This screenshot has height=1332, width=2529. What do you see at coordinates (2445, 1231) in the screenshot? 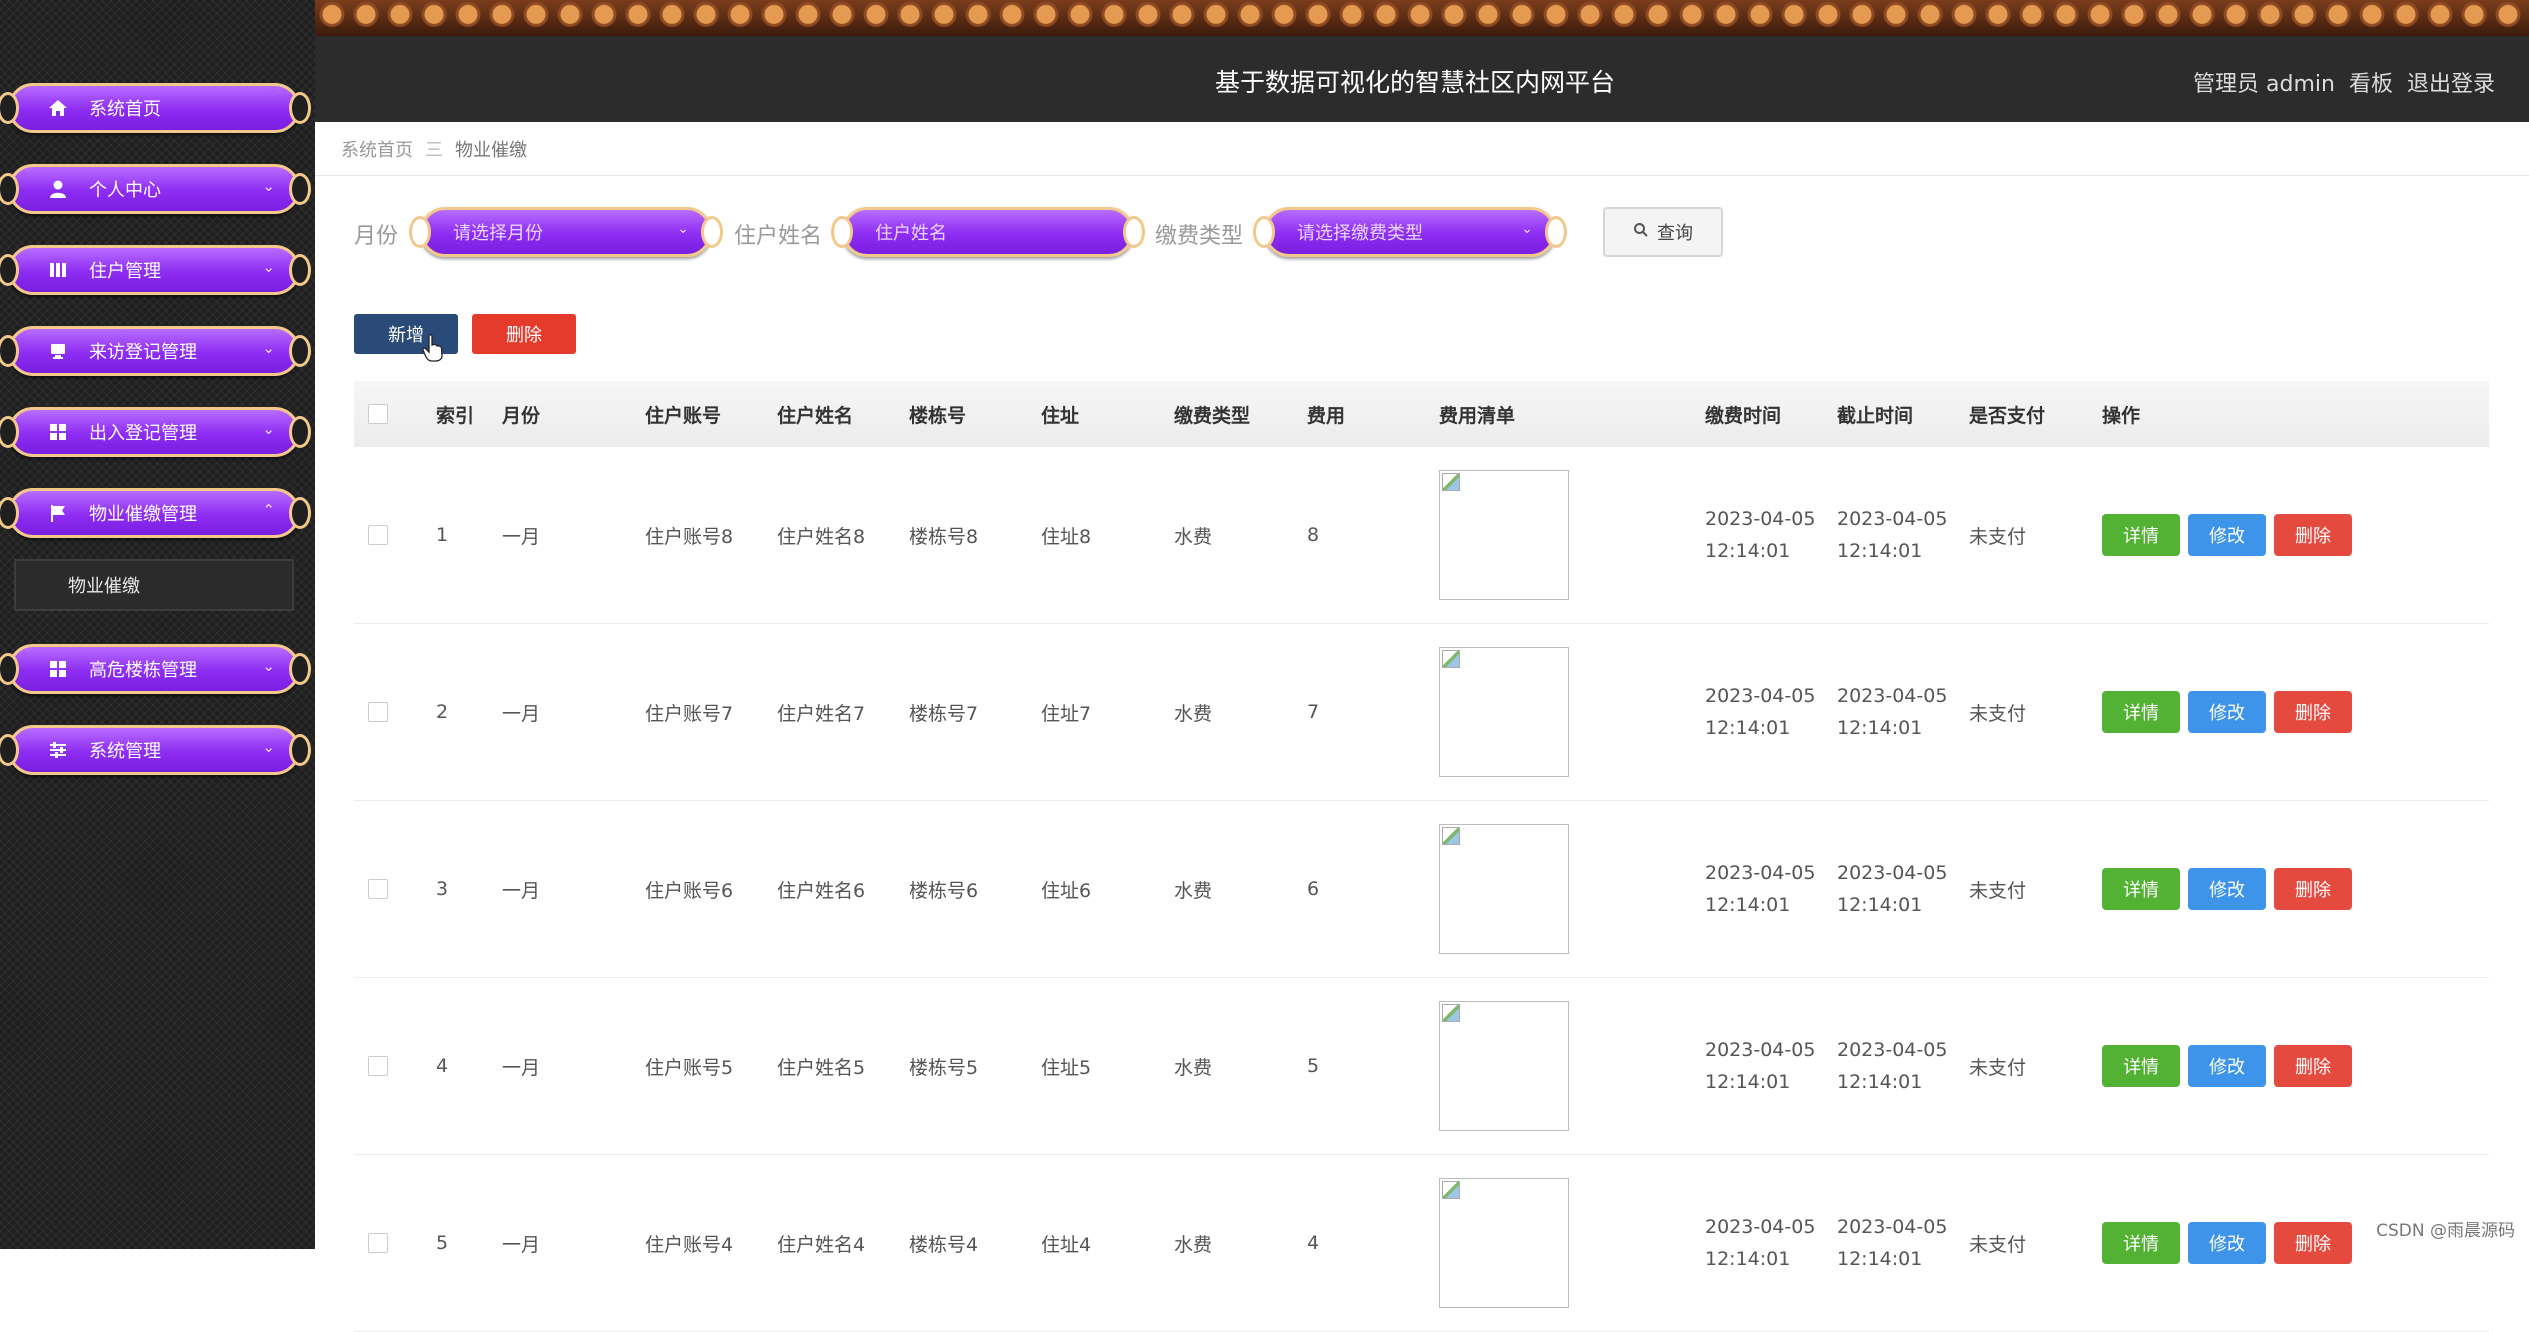
I see `watermark: CSDN @雨晨源码` at bounding box center [2445, 1231].